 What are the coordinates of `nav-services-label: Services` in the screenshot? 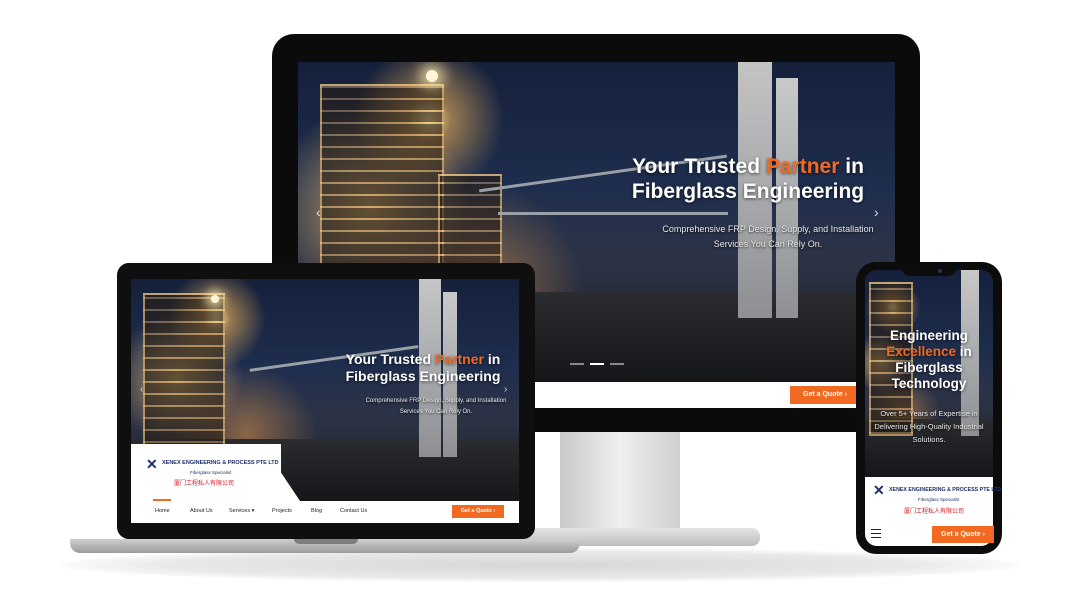 It's located at (240, 511).